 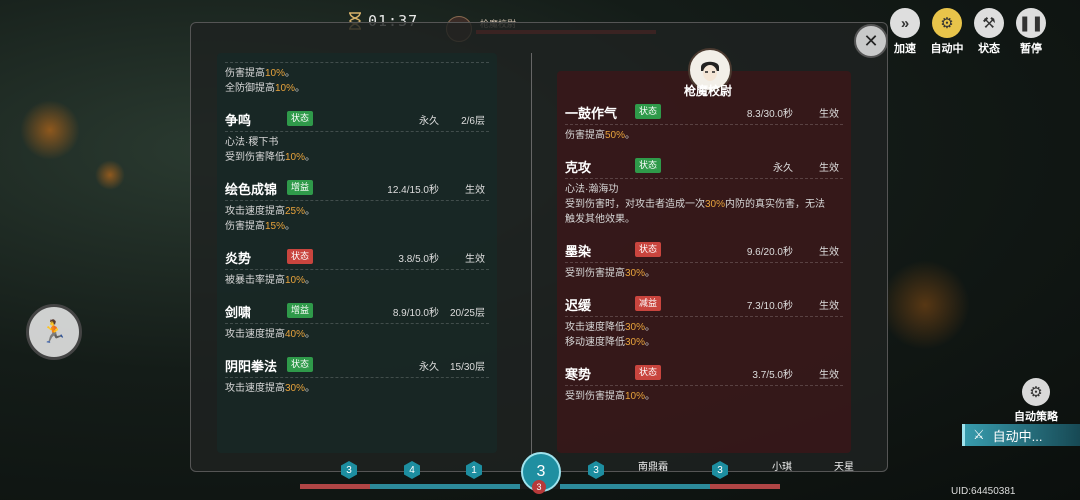 What do you see at coordinates (769, 252) in the screenshot?
I see `buff-duration: 9.6/20.0秒` at bounding box center [769, 252].